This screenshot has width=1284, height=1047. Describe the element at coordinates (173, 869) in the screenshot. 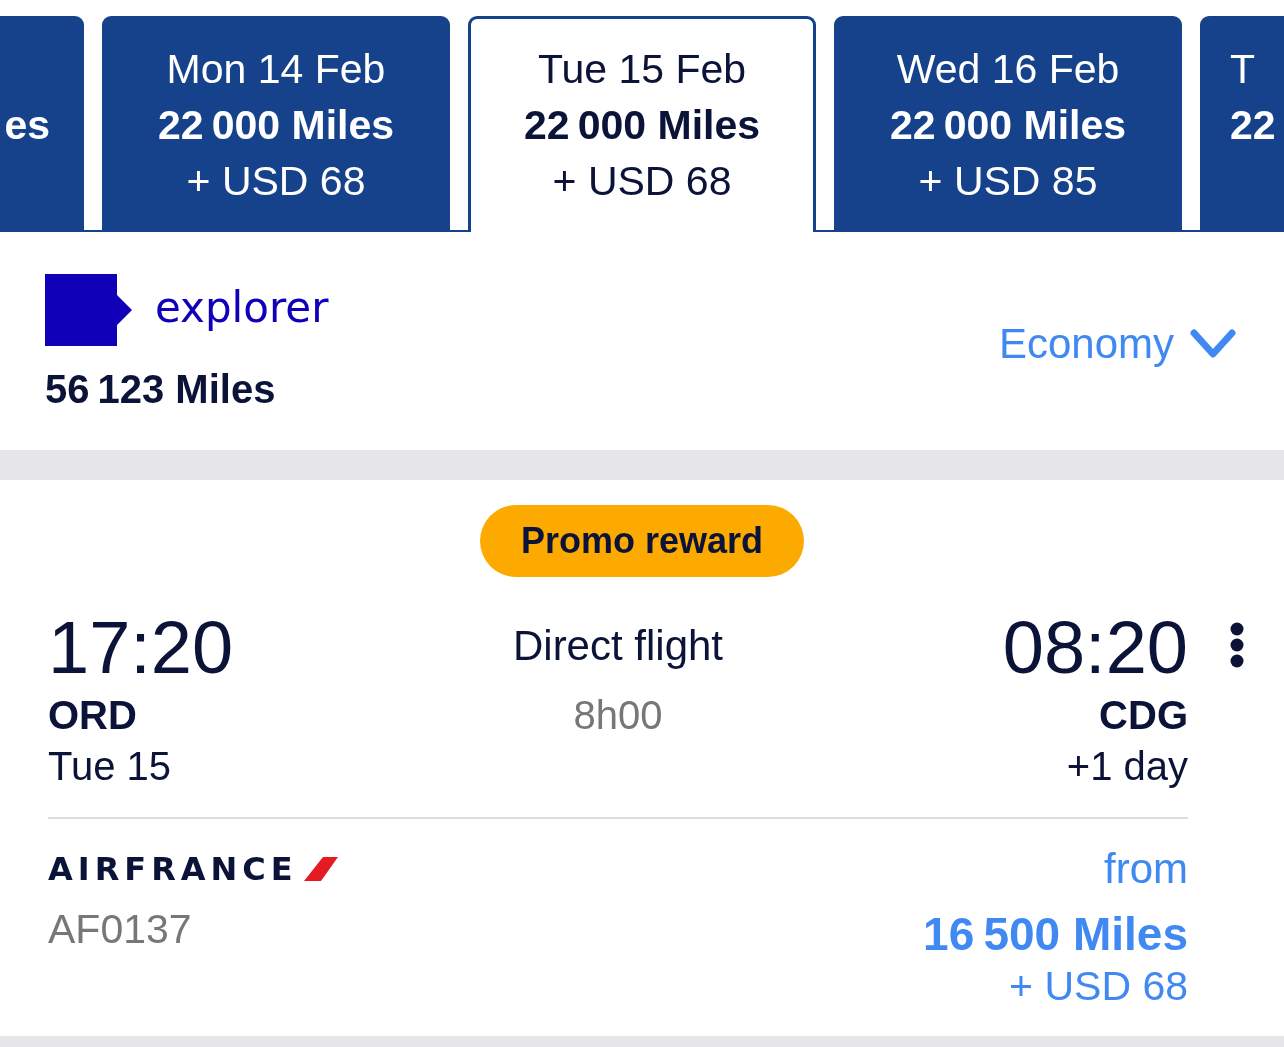

I see `airline-name: AIRFRANCE` at that location.